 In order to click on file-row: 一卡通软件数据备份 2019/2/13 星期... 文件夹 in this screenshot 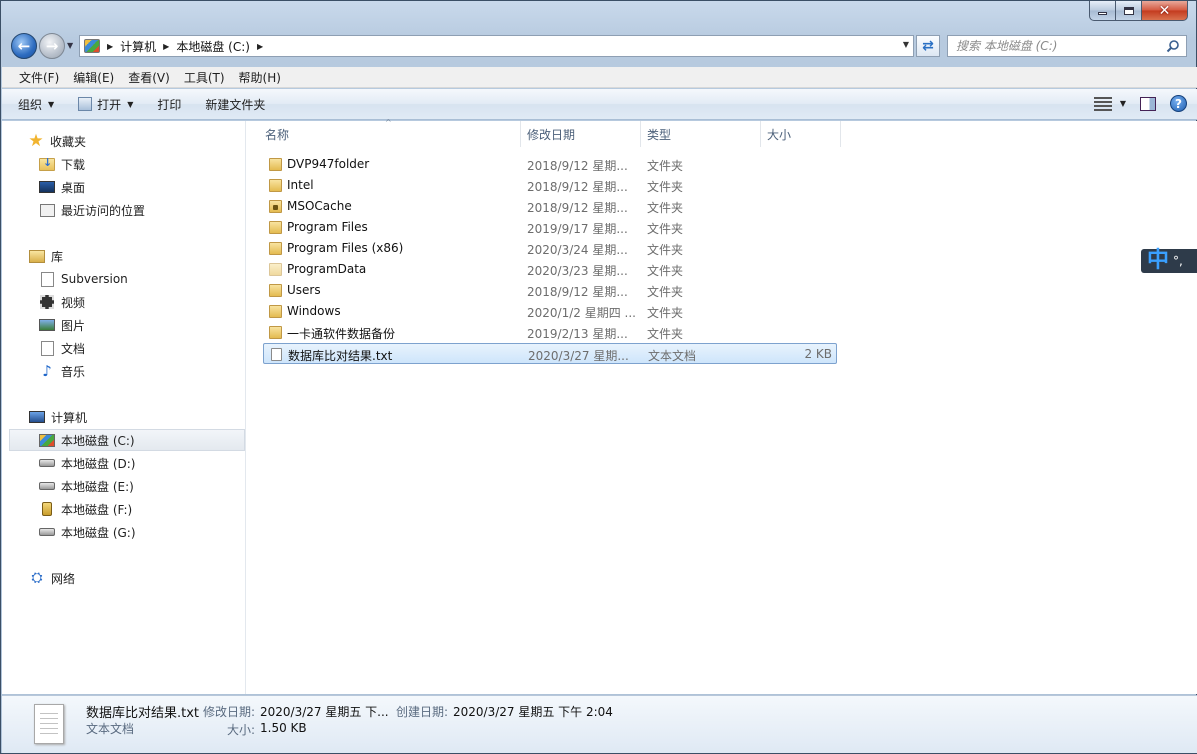, I will do `click(550, 332)`.